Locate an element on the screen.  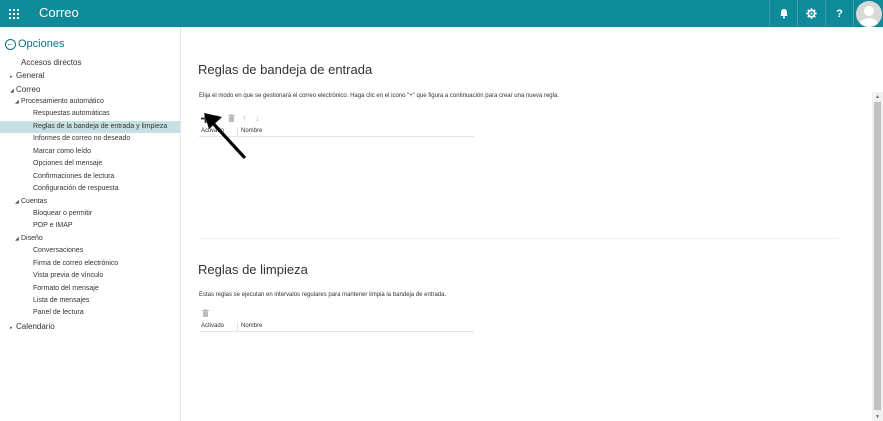
sidebar-item: POP e IMAP is located at coordinates (90, 226).